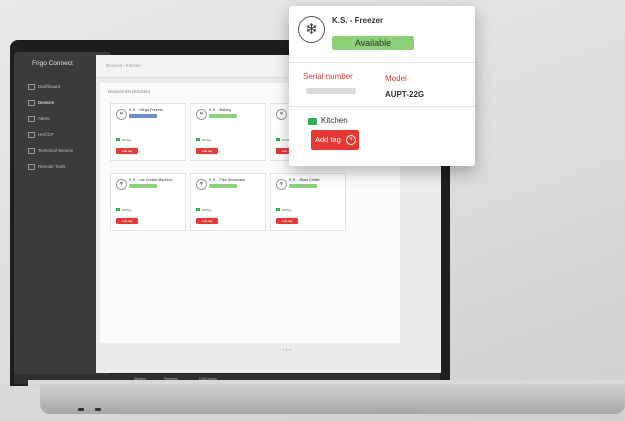  I want to click on devices-icon, so click(31, 103).